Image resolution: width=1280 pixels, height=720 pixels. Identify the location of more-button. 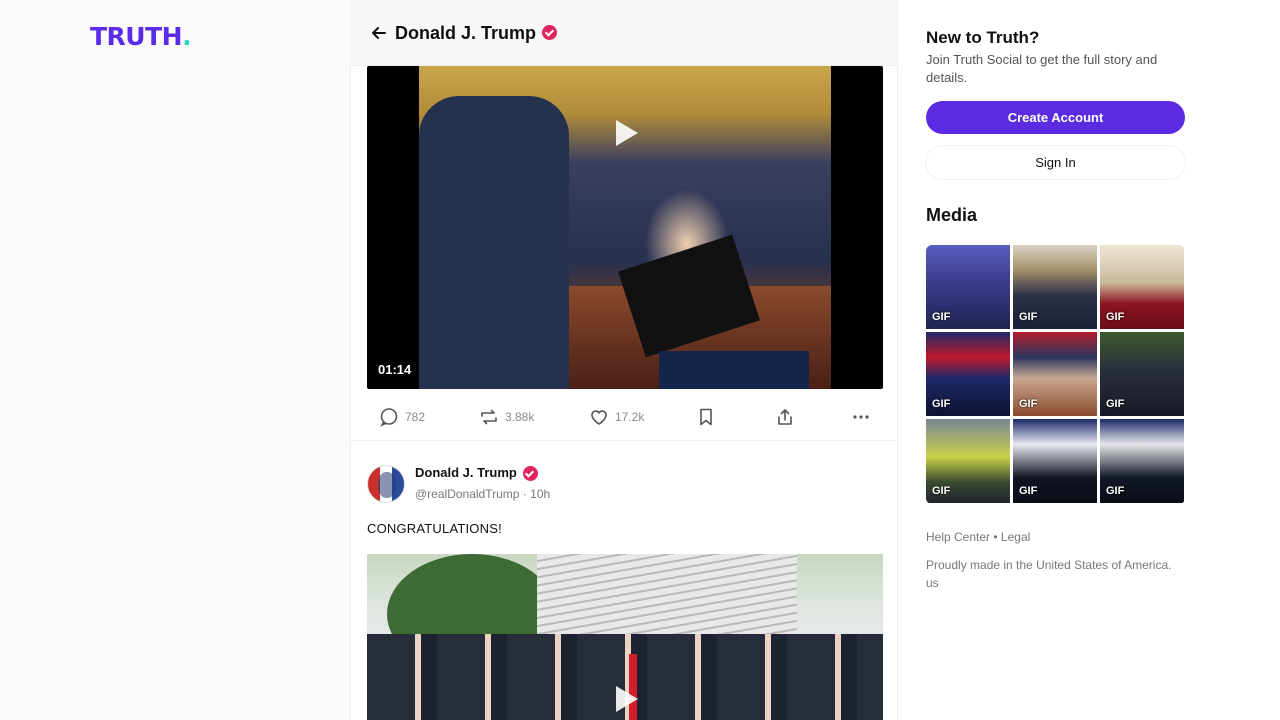
(861, 417).